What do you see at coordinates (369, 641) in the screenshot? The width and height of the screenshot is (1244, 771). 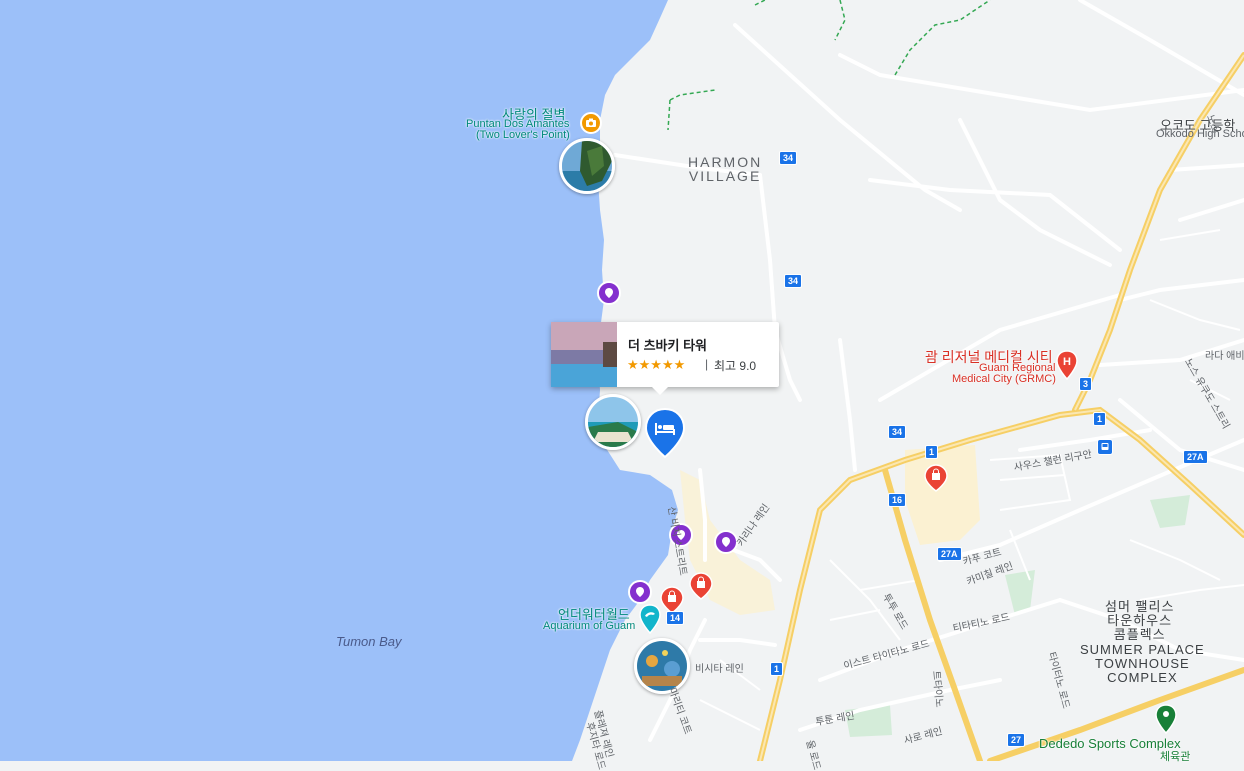 I see `water-label: Tumon Bay` at bounding box center [369, 641].